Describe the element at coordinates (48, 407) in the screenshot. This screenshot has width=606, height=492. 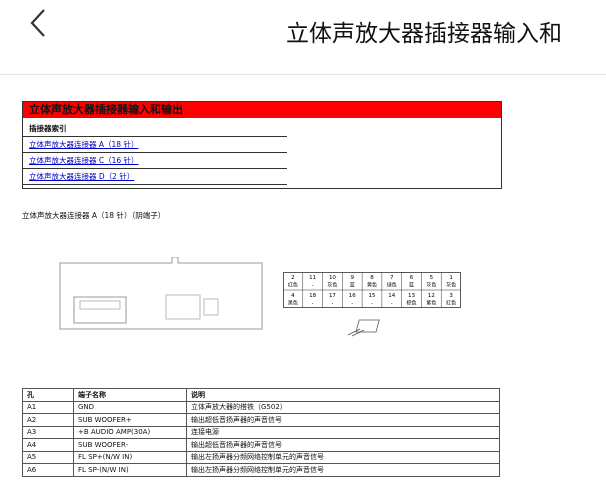
I see `cell-hole: A1` at that location.